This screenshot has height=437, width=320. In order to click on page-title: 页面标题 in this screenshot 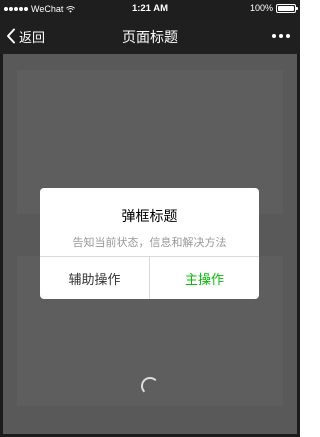, I will do `click(150, 38)`.